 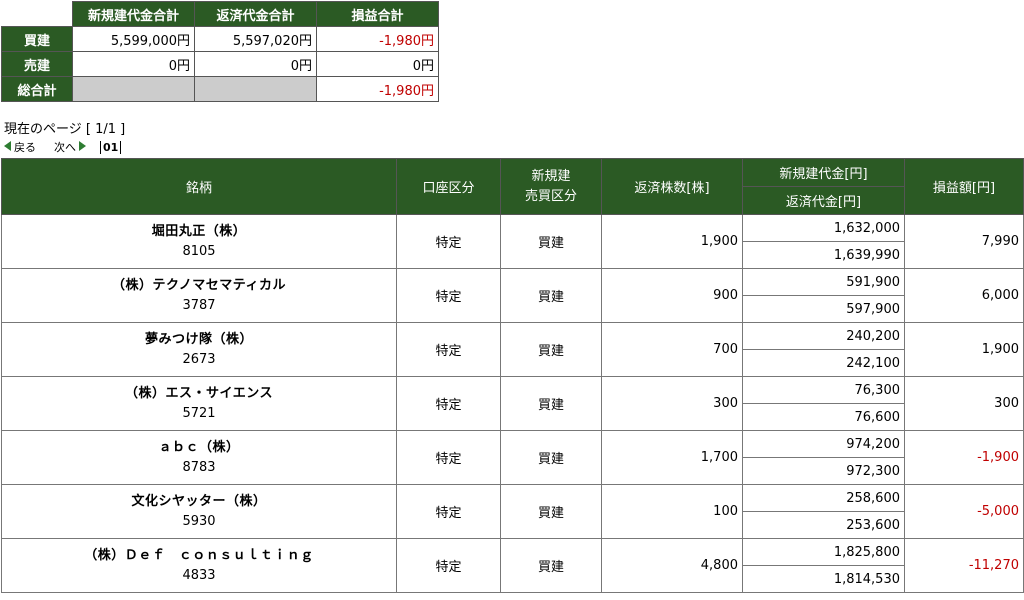 I want to click on summary-row-label: 売建, so click(x=37, y=64).